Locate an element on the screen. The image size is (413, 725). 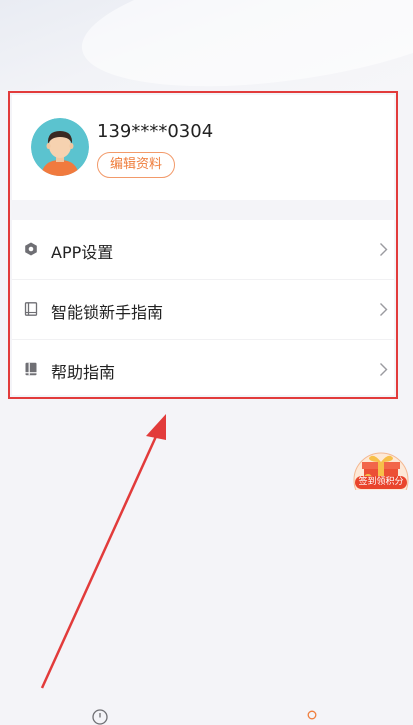
tab-profile-icon is located at coordinates (312, 717).